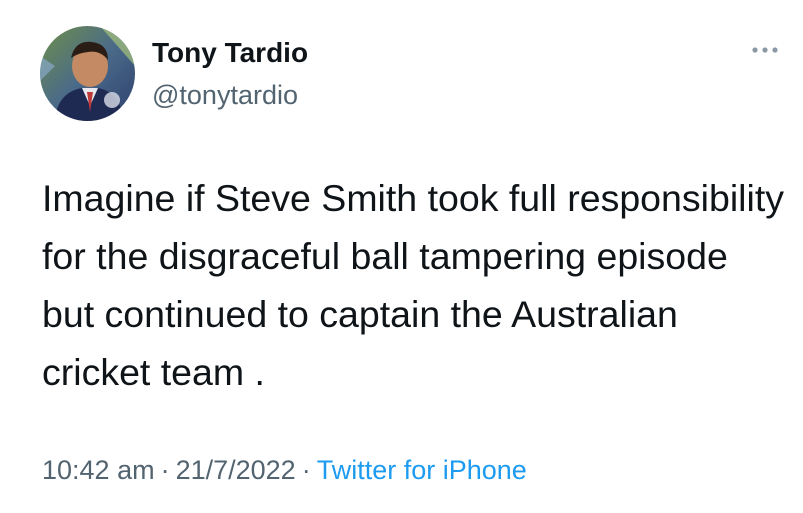 The image size is (803, 513). What do you see at coordinates (98, 470) in the screenshot?
I see `tweet-time: 10:42 am` at bounding box center [98, 470].